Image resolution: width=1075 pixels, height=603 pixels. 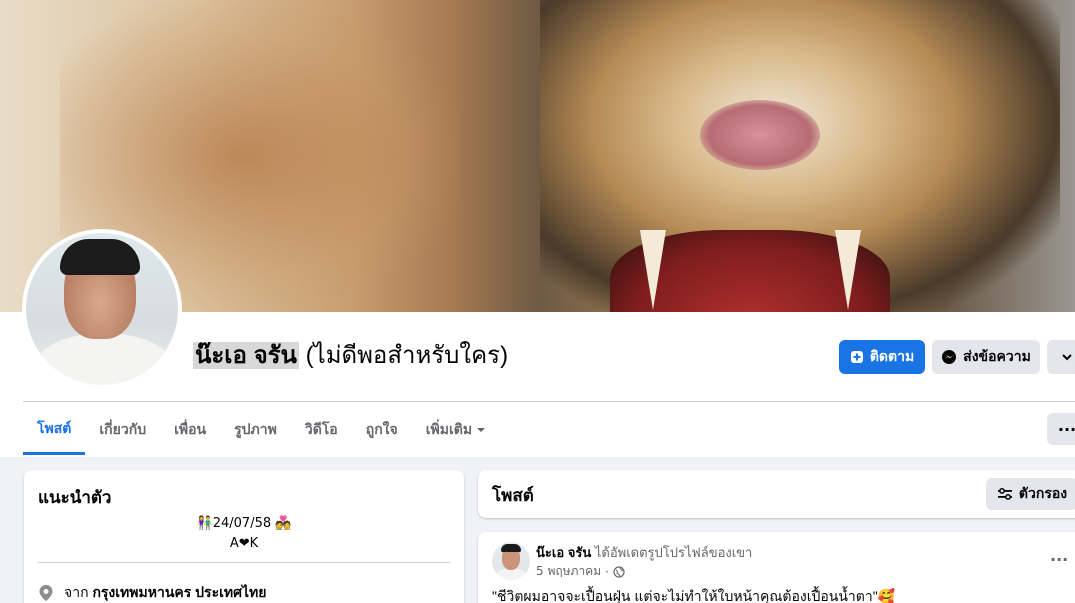 I want to click on tab-more: เพิ่มเติม, so click(x=456, y=430).